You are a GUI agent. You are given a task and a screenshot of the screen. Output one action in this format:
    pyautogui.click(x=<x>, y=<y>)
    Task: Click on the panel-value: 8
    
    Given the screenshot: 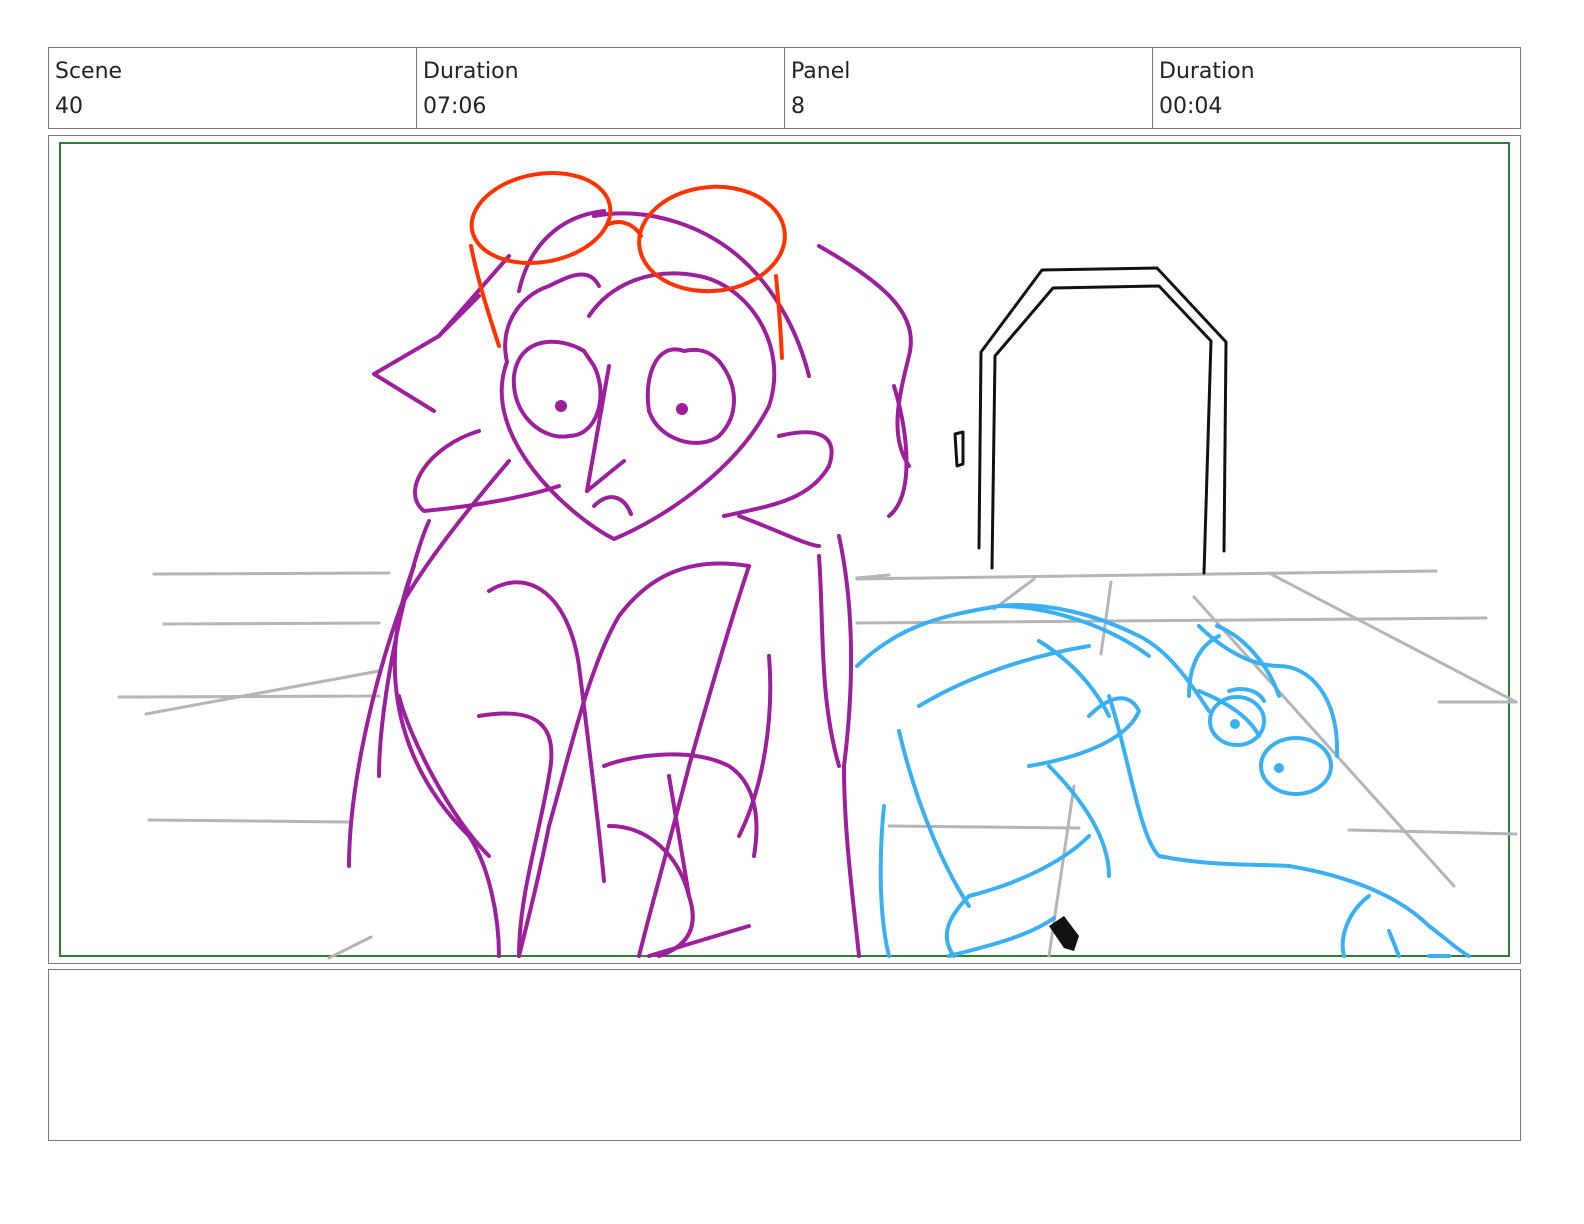 What is the action you would take?
    pyautogui.click(x=798, y=106)
    